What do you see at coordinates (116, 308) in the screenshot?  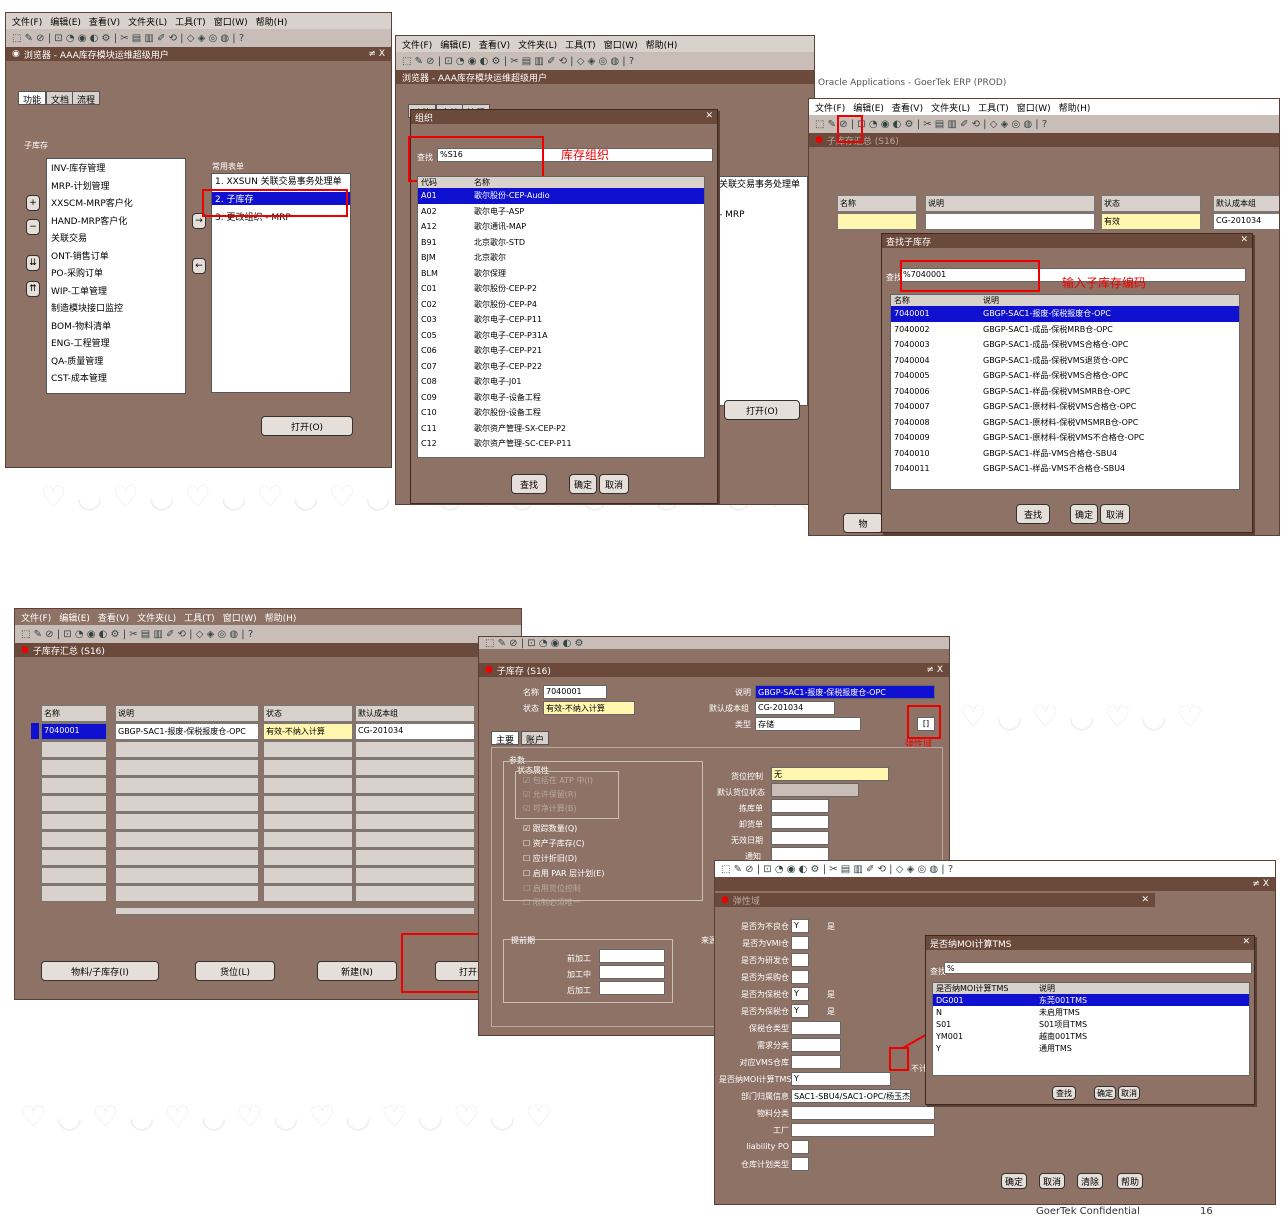 I see `tree-item: 制造模块接口监控` at bounding box center [116, 308].